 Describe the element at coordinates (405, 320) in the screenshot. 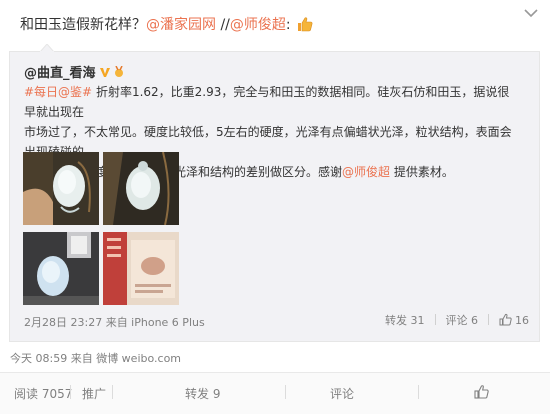

I see `original-repost-count: 转发 31` at that location.